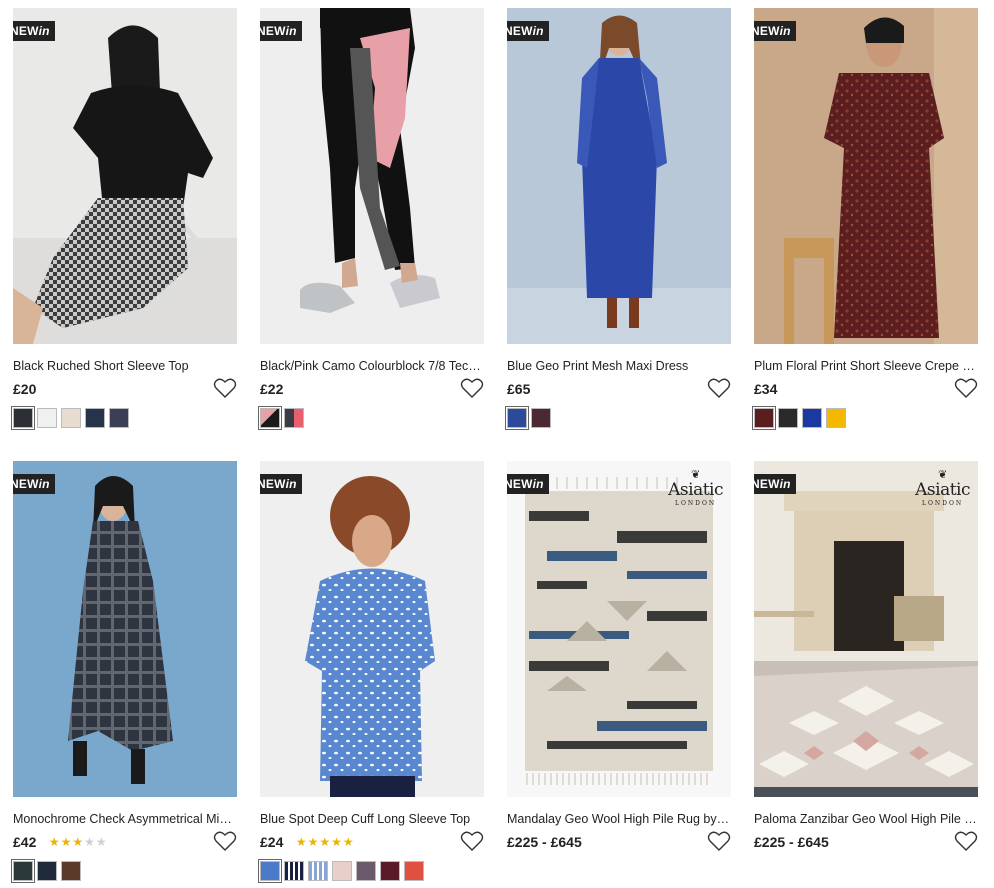 The height and width of the screenshot is (888, 994). I want to click on product-card: NEWin Black Ruched Short Sleeve Top £20, so click(124, 219).